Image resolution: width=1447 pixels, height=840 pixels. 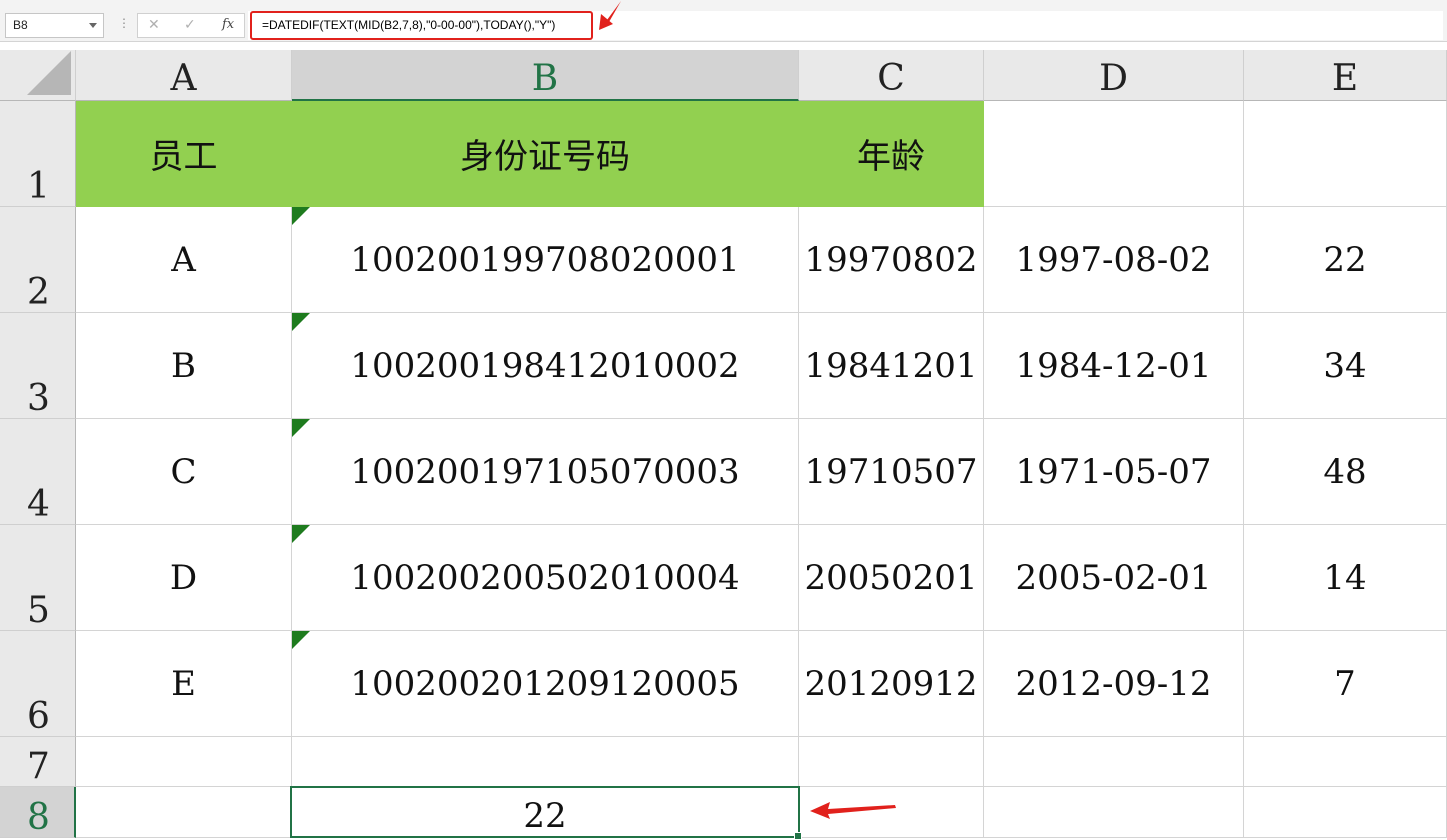 I want to click on row-header-1: 1, so click(x=38, y=154).